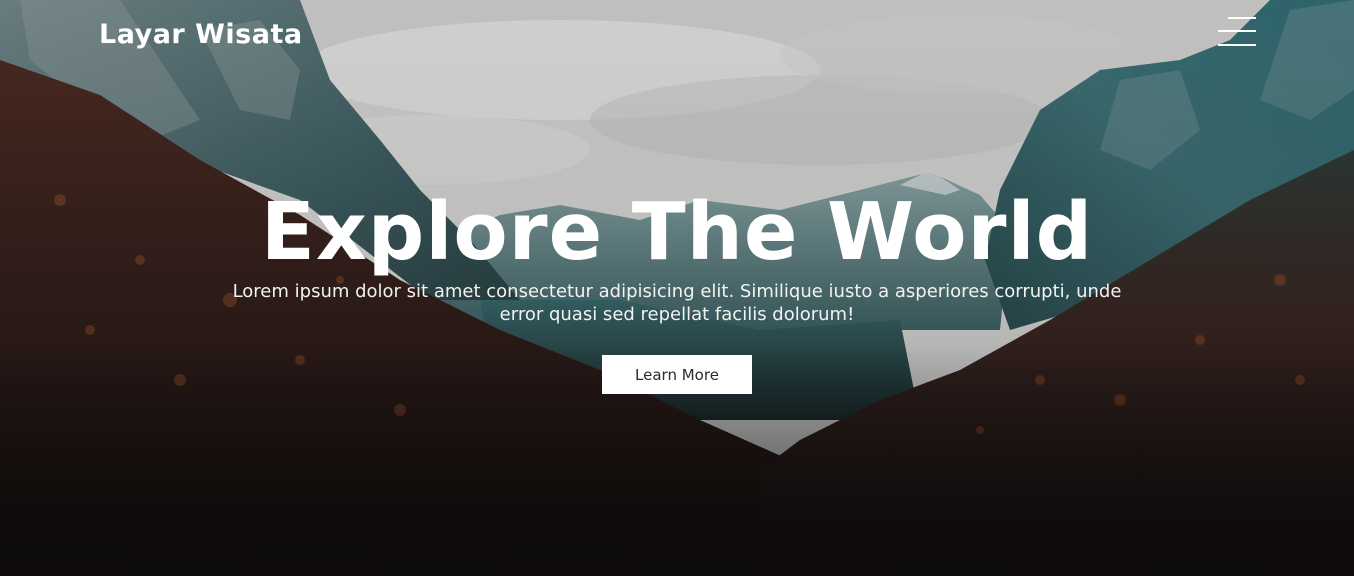 The height and width of the screenshot is (576, 1354). I want to click on hamburger-menu-icon, so click(1235, 32).